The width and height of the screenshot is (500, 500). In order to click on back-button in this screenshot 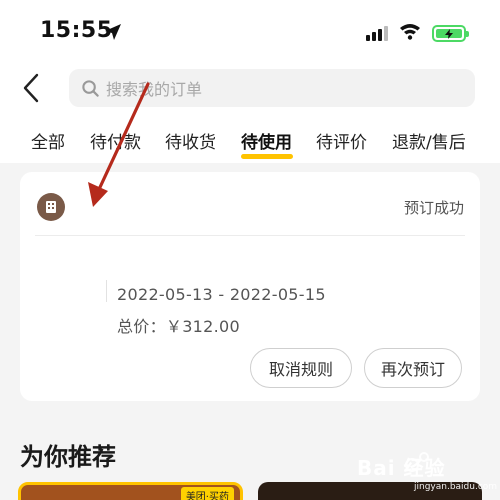, I will do `click(32, 88)`.